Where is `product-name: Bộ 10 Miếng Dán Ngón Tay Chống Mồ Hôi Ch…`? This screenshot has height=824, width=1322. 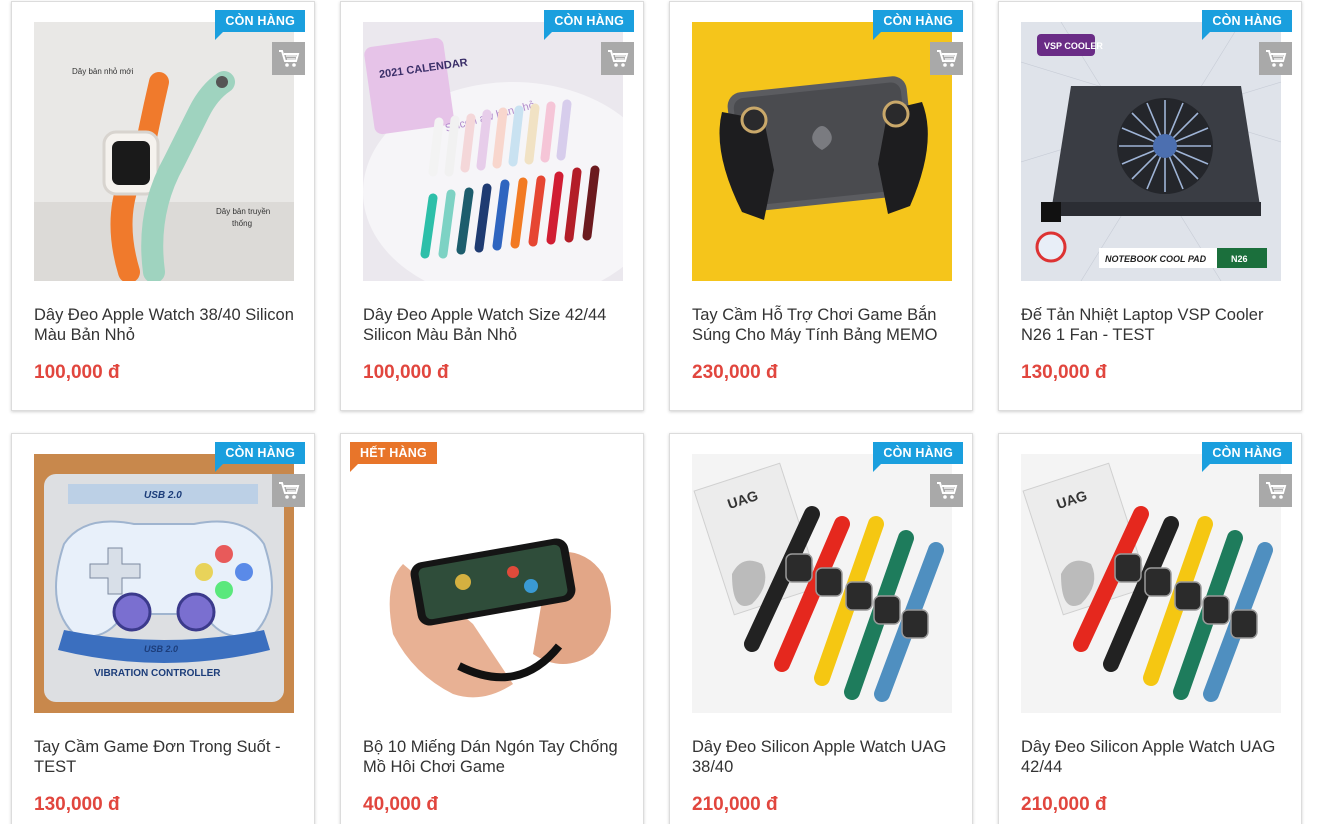
product-name: Bộ 10 Miếng Dán Ngón Tay Chống Mồ Hôi Ch… is located at coordinates (494, 757).